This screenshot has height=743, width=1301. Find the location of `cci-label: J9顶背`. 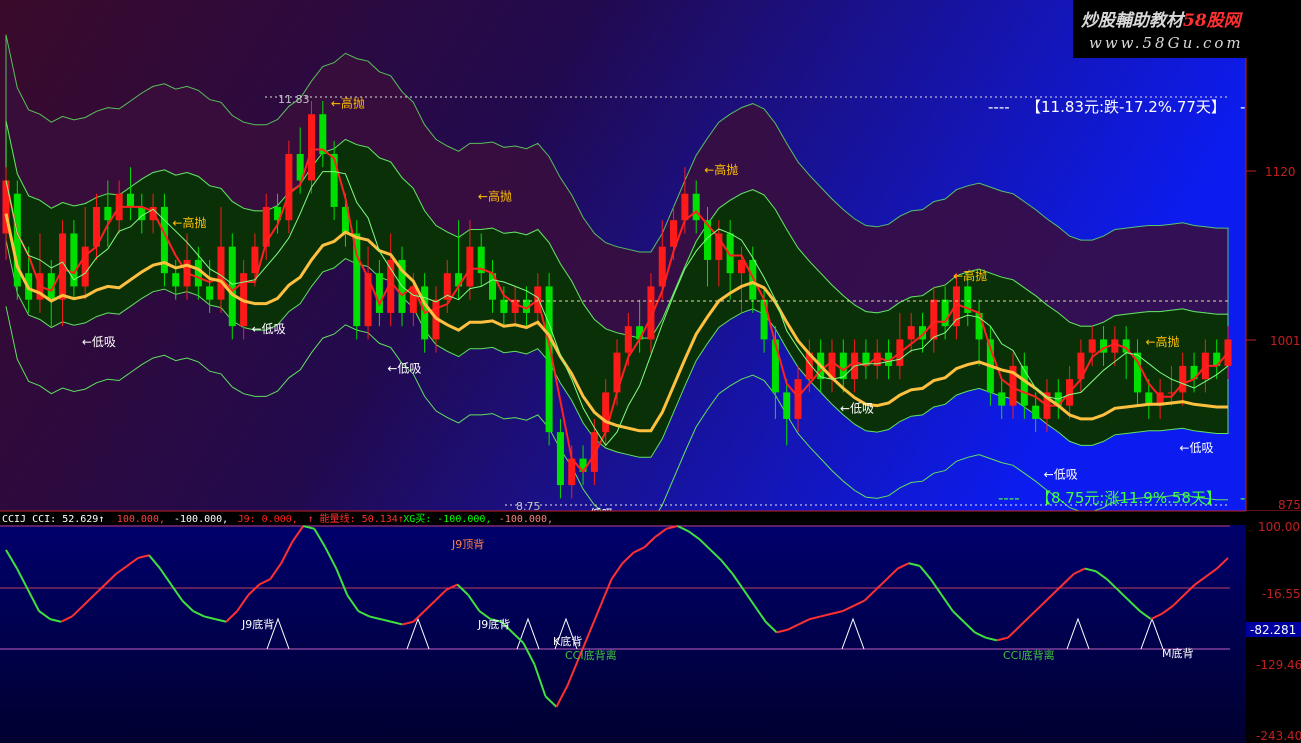

cci-label: J9顶背 is located at coordinates (467, 544).